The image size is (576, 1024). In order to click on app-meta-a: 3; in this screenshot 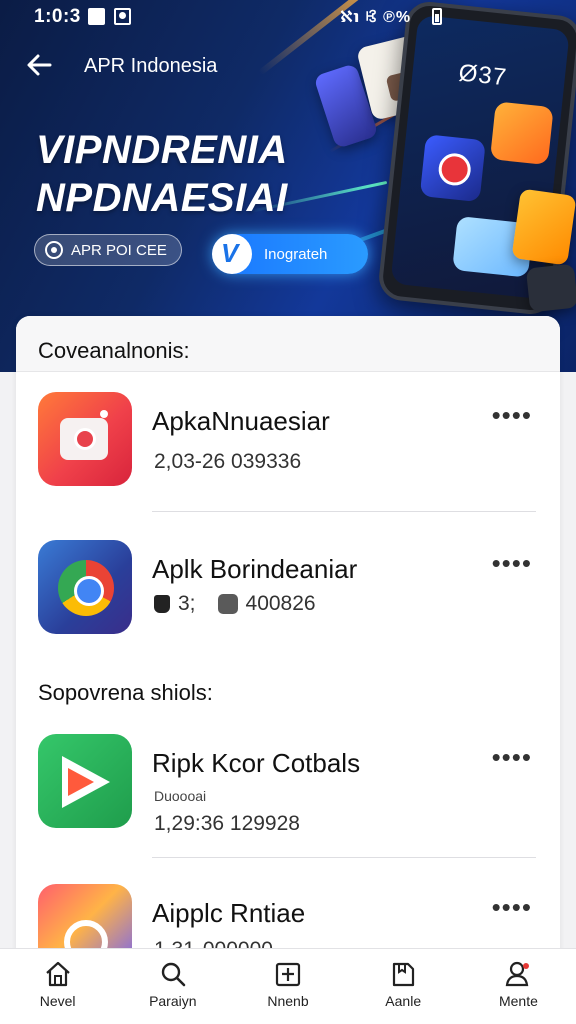, I will do `click(187, 603)`.